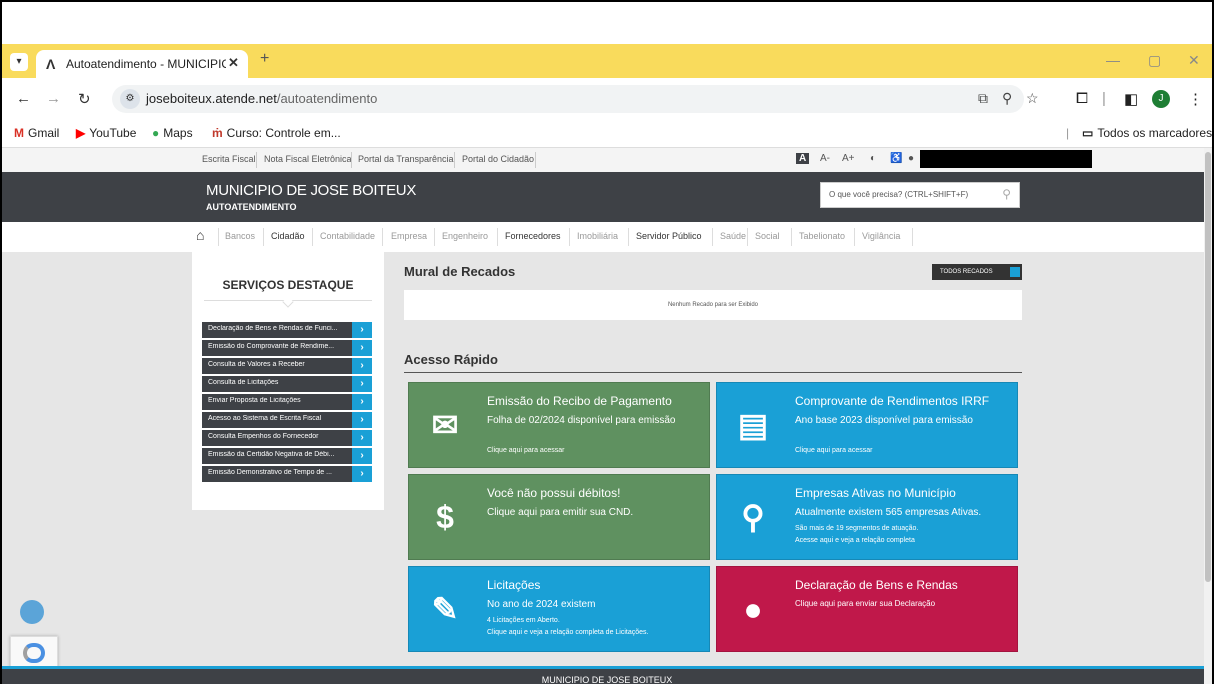  I want to click on open-in-app-icon: ⧉, so click(983, 98).